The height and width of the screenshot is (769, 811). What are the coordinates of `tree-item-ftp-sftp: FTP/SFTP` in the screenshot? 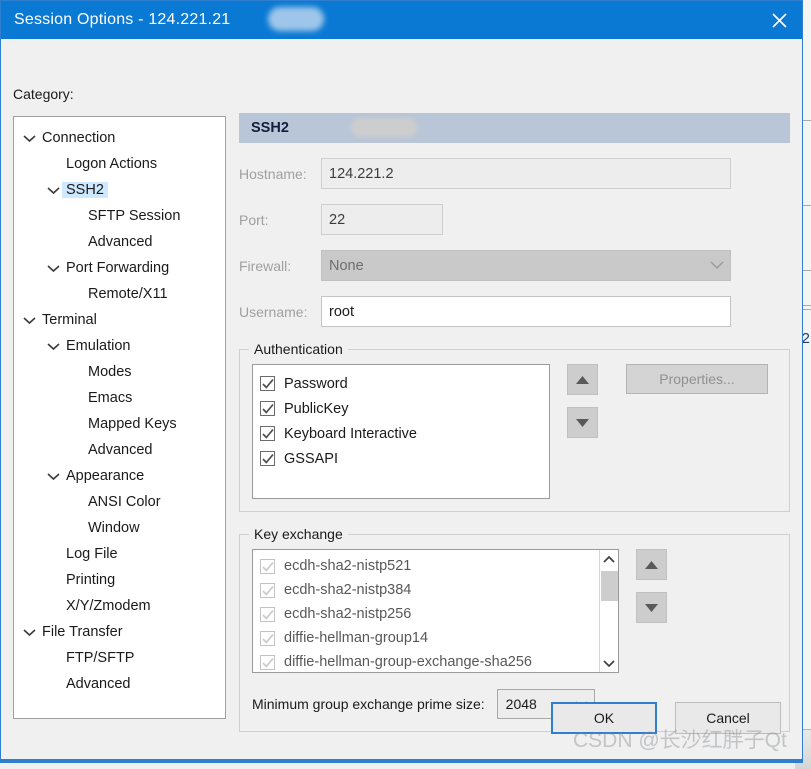 It's located at (119, 658).